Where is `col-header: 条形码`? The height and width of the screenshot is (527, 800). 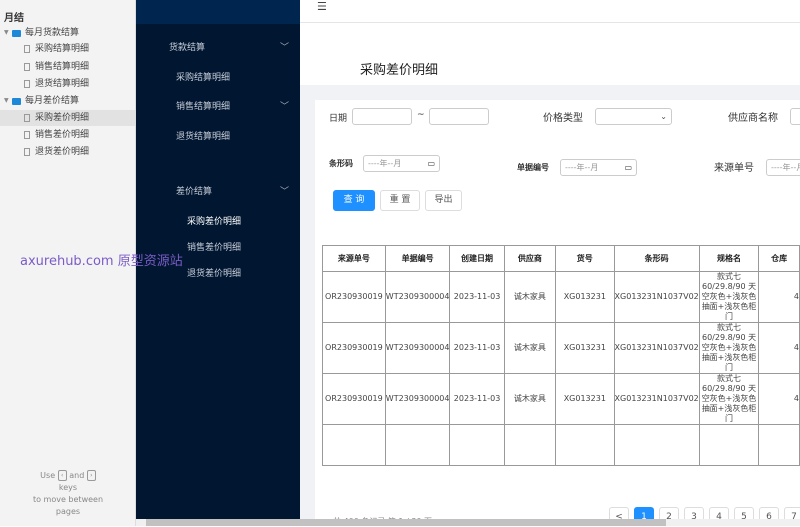 col-header: 条形码 is located at coordinates (656, 258).